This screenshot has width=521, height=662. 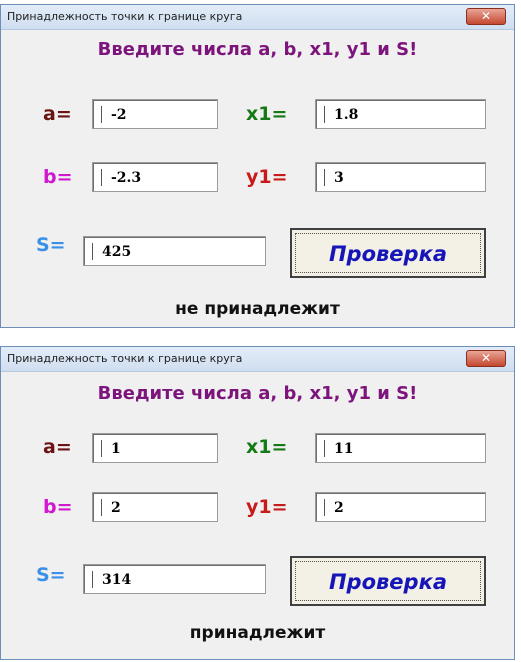 I want to click on field-s-value: 425, so click(x=117, y=252).